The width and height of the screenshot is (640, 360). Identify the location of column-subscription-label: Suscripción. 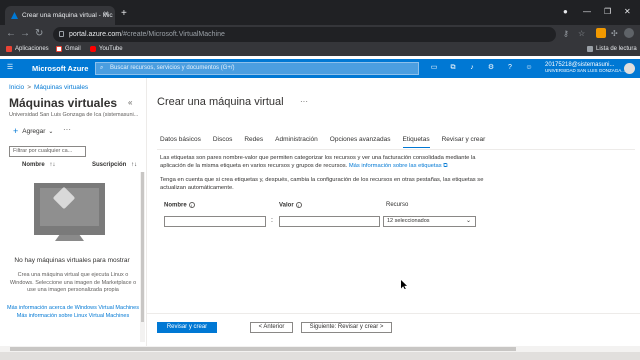
(109, 165).